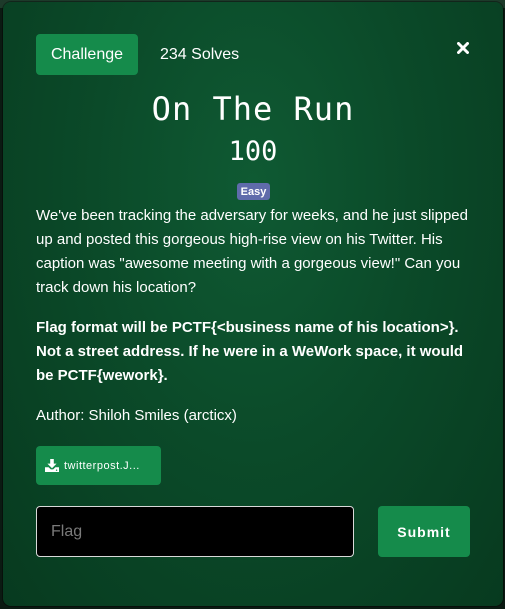  Describe the element at coordinates (253, 151) in the screenshot. I see `challenge-points: 100` at that location.